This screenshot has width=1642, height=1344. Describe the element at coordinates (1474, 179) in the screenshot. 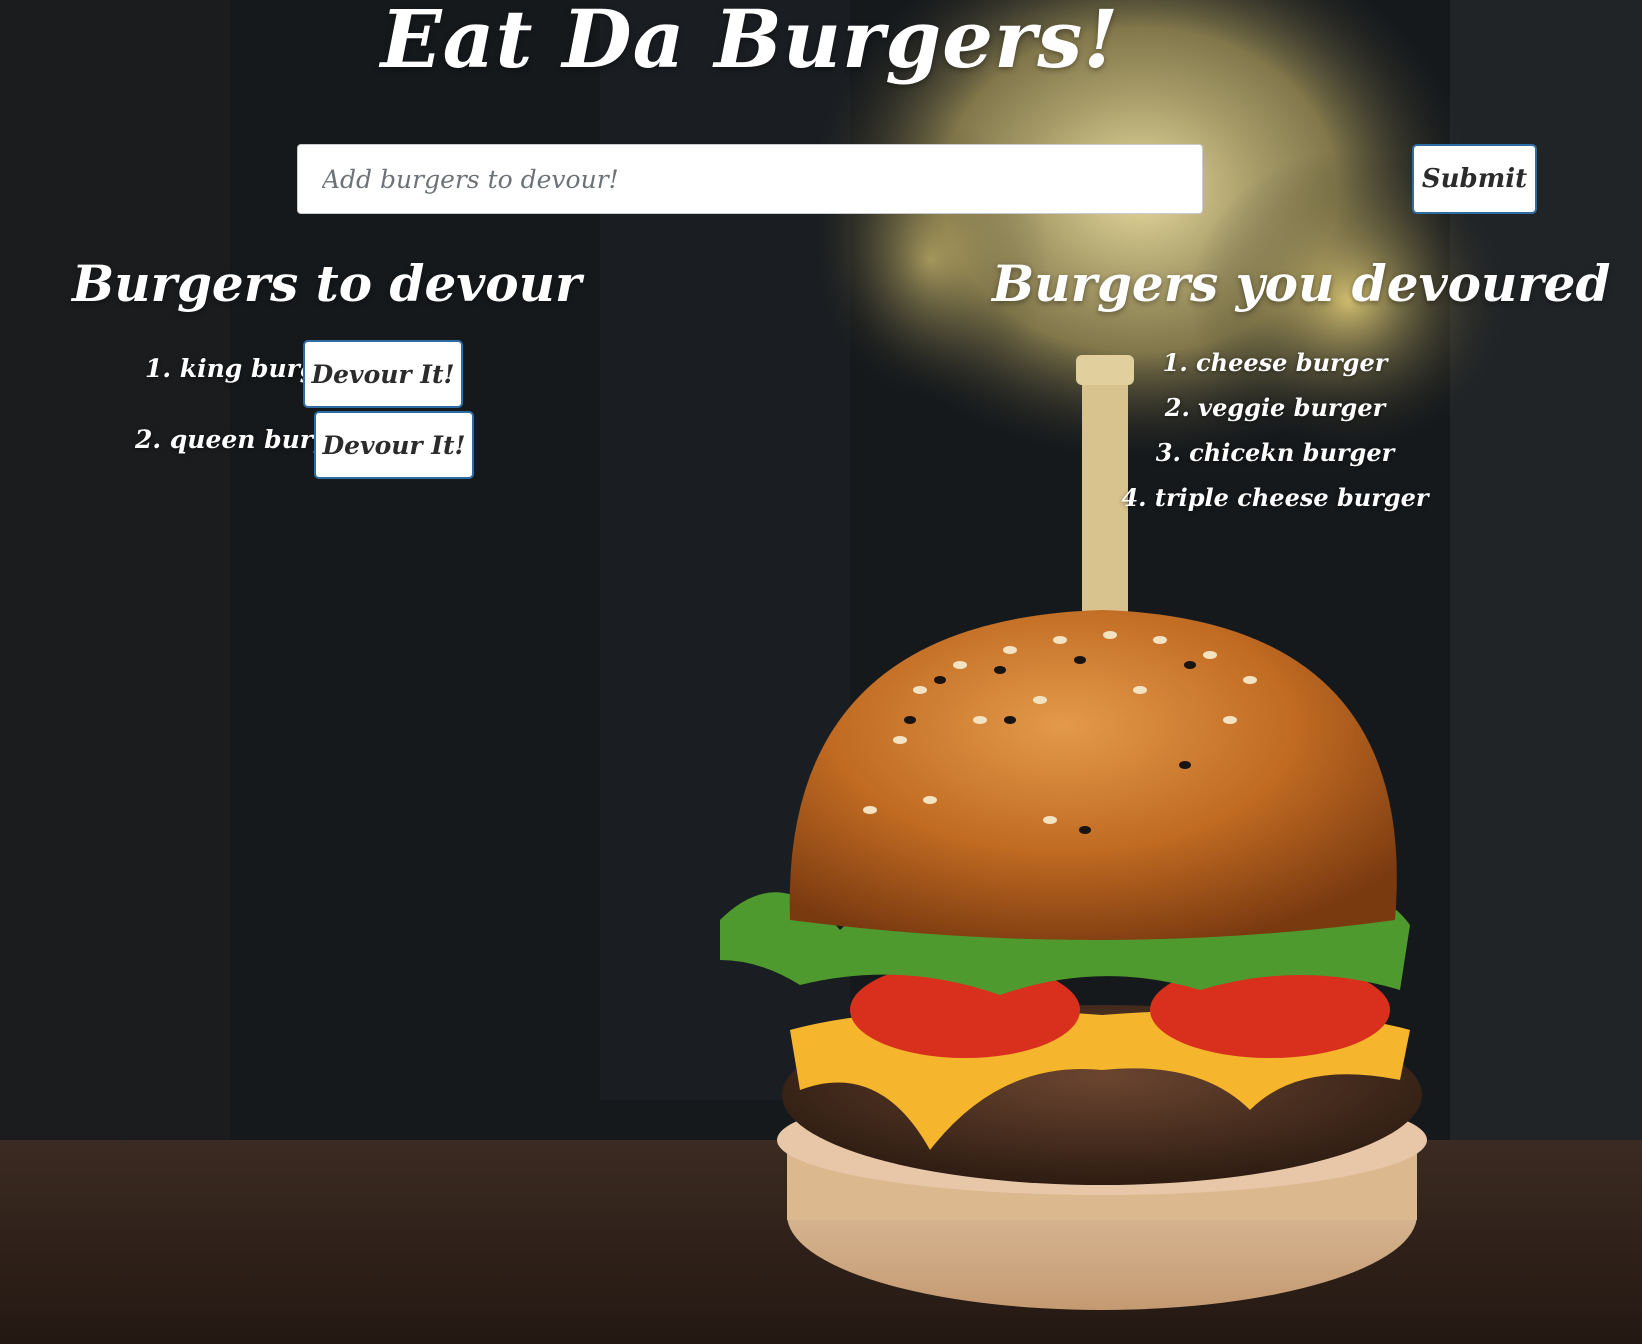

I see `submit-button: Submit` at that location.